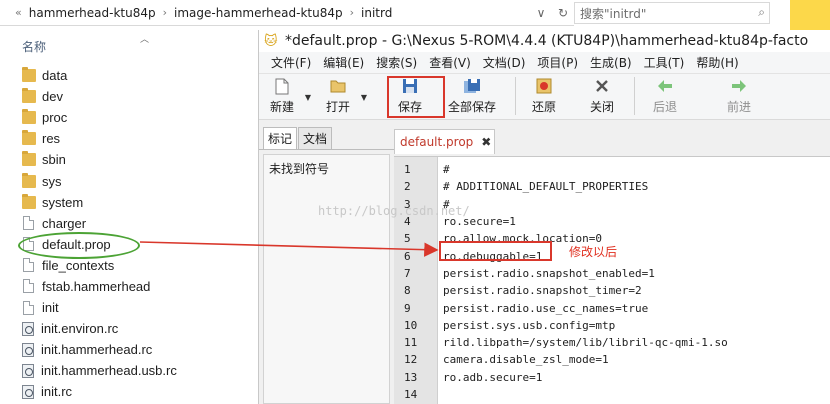 The height and width of the screenshot is (404, 830). Describe the element at coordinates (129, 96) in the screenshot. I see `file-item: dev` at that location.